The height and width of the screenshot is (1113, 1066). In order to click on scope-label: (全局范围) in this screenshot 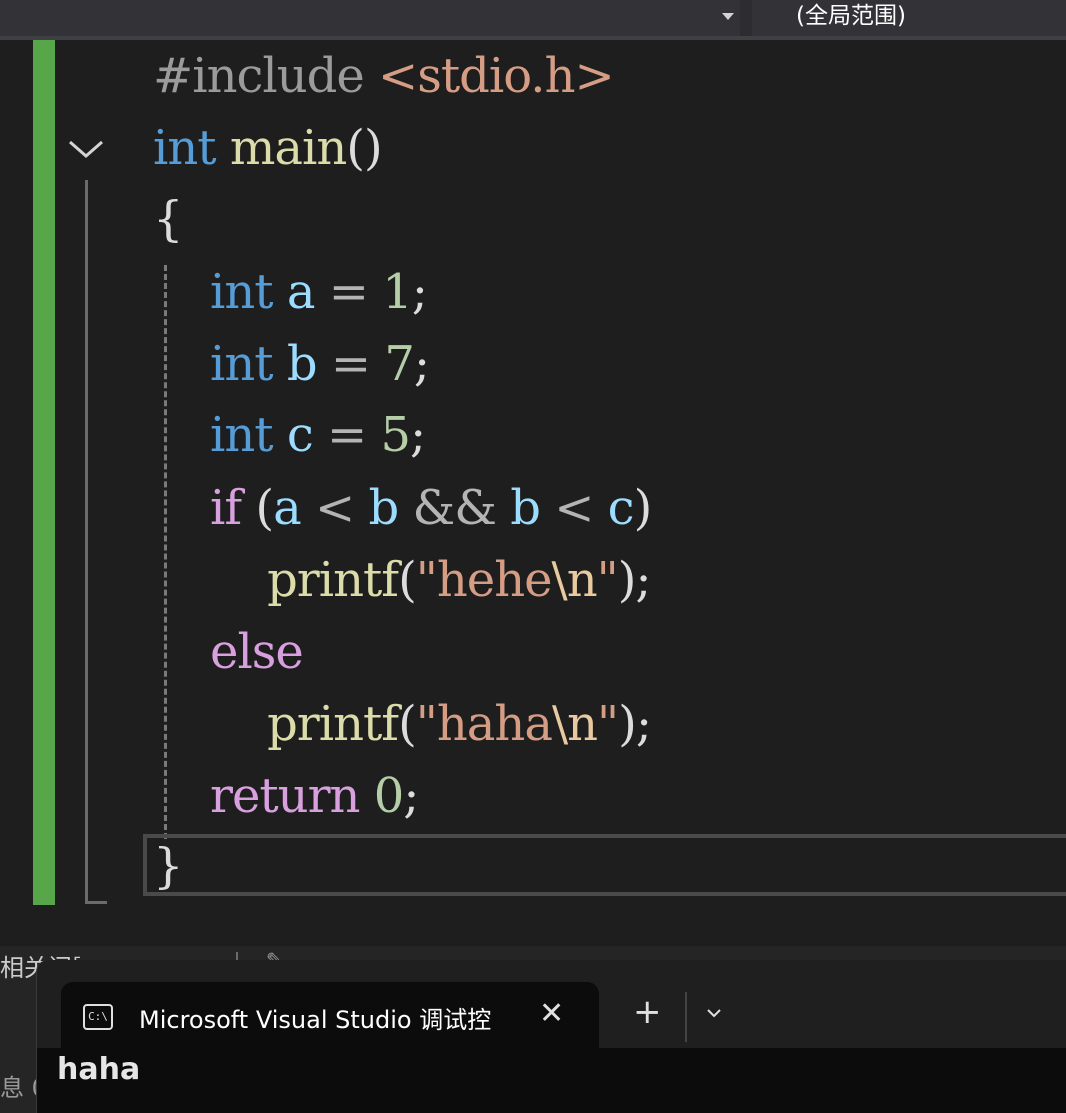, I will do `click(851, 16)`.